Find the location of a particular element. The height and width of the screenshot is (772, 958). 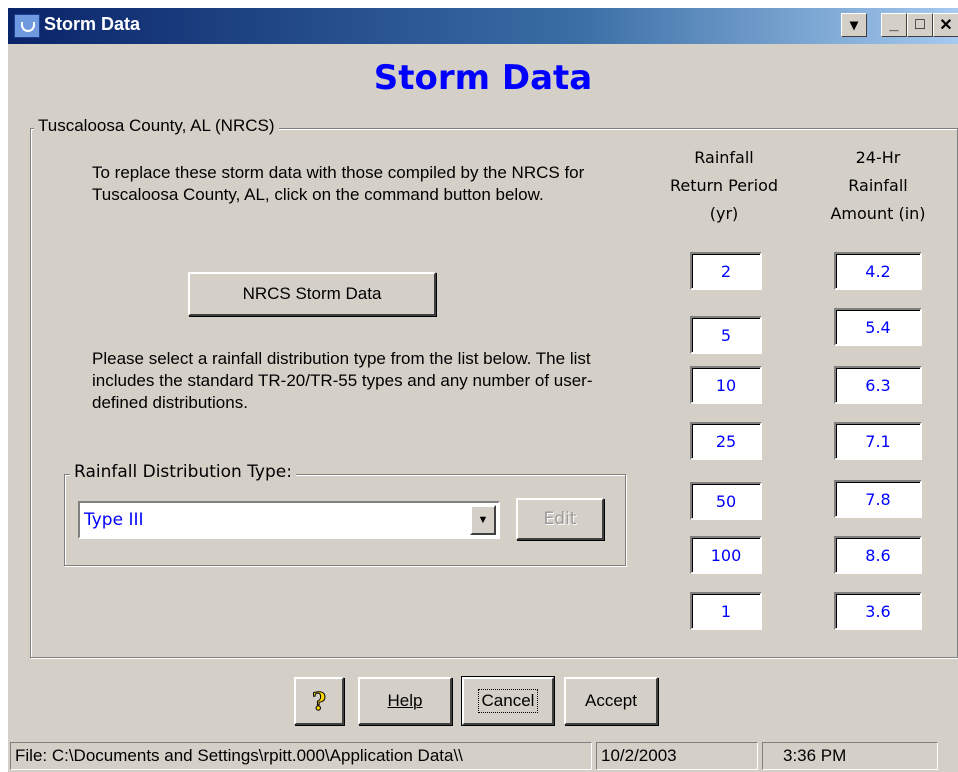

rainfall-amount-header: 24-Hr Rainfall Amount (in) is located at coordinates (878, 186).